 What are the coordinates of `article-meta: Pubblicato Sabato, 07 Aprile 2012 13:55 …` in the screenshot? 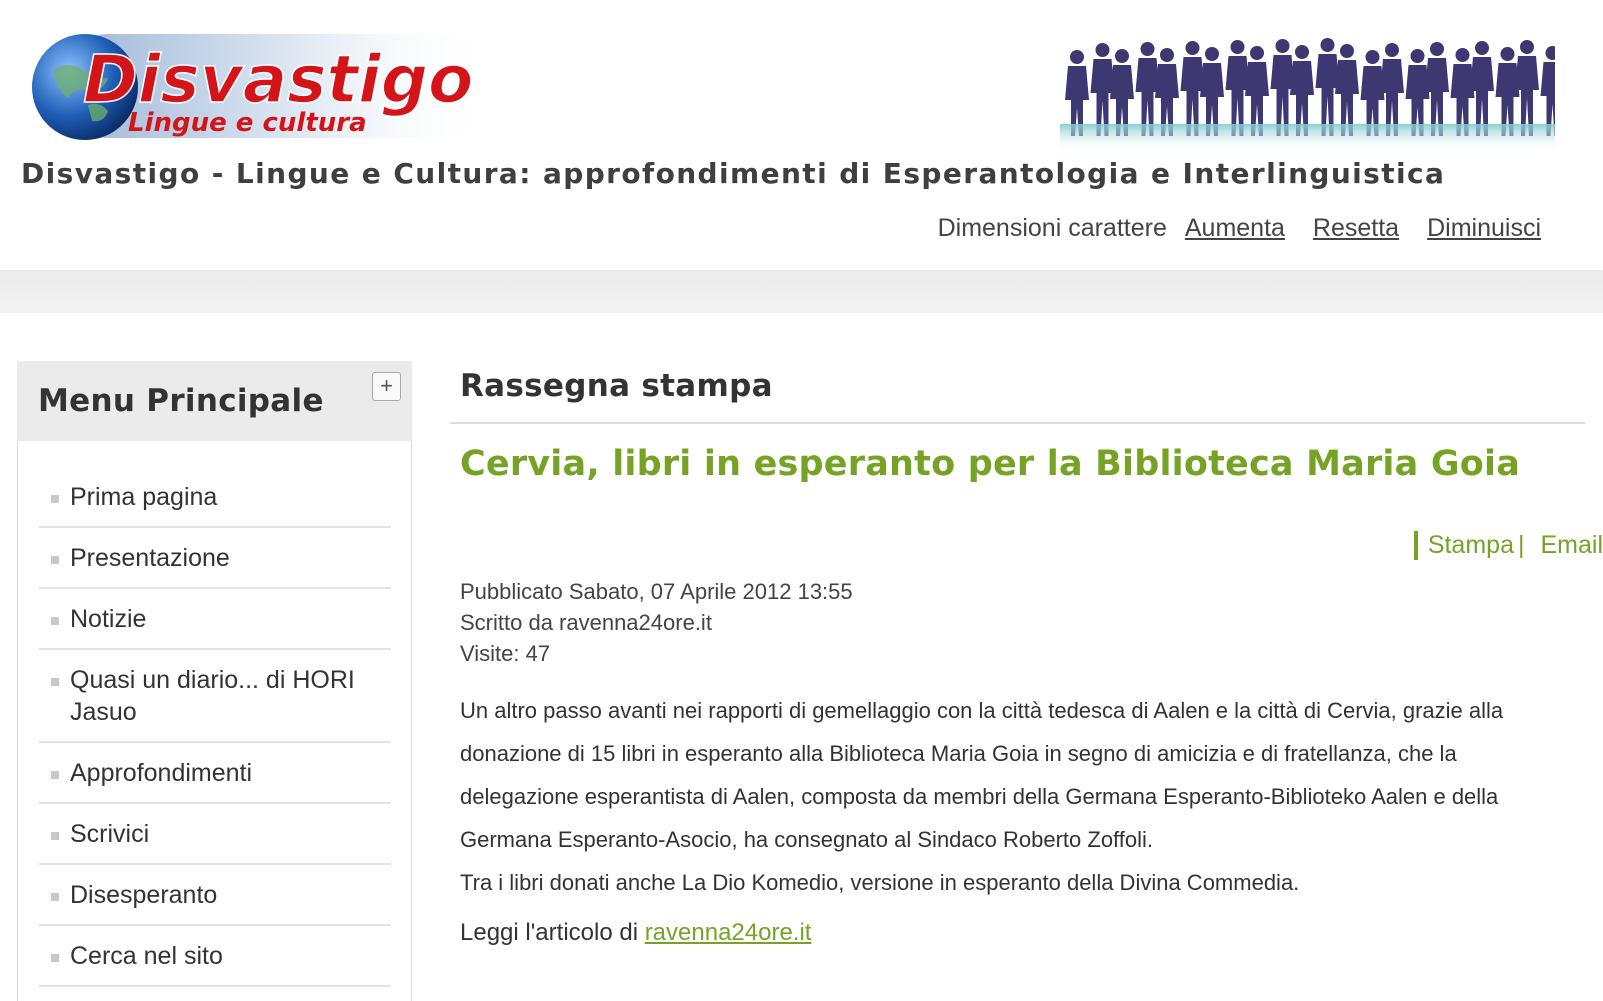 It's located at (656, 622).